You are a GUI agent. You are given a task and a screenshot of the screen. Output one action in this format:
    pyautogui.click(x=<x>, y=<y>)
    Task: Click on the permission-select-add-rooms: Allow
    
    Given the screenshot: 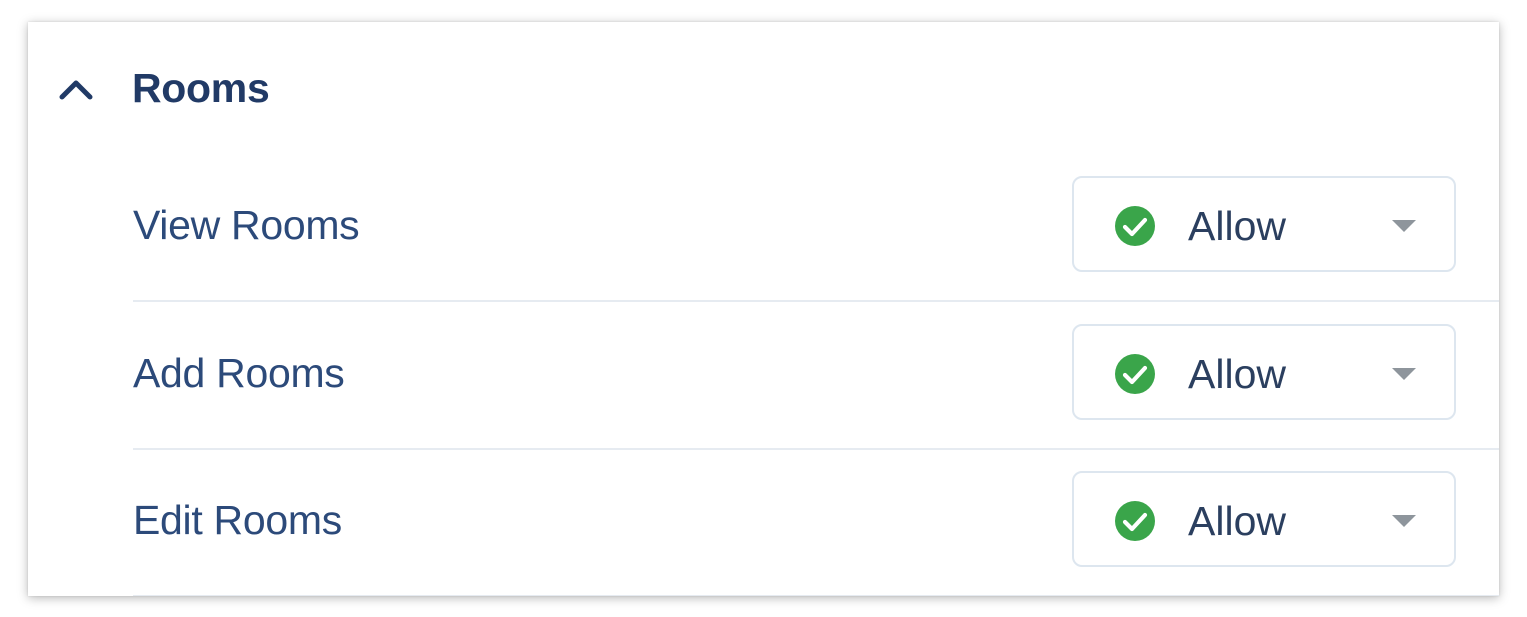 What is the action you would take?
    pyautogui.click(x=1264, y=372)
    